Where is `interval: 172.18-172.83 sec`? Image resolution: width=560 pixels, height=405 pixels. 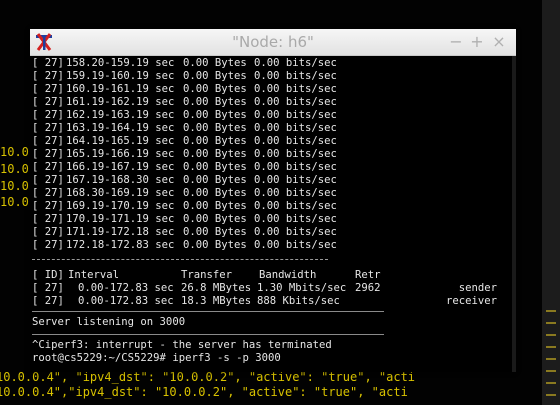
interval: 172.18-172.83 sec is located at coordinates (120, 245).